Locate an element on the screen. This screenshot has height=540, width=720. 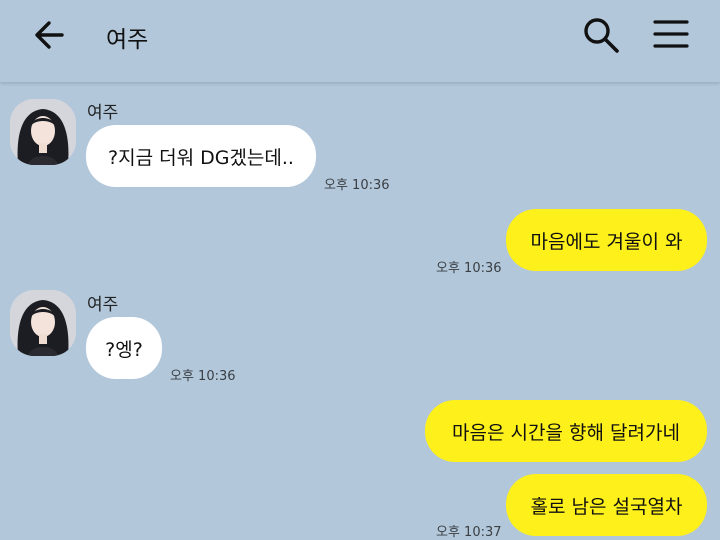
menu-button is located at coordinates (671, 34).